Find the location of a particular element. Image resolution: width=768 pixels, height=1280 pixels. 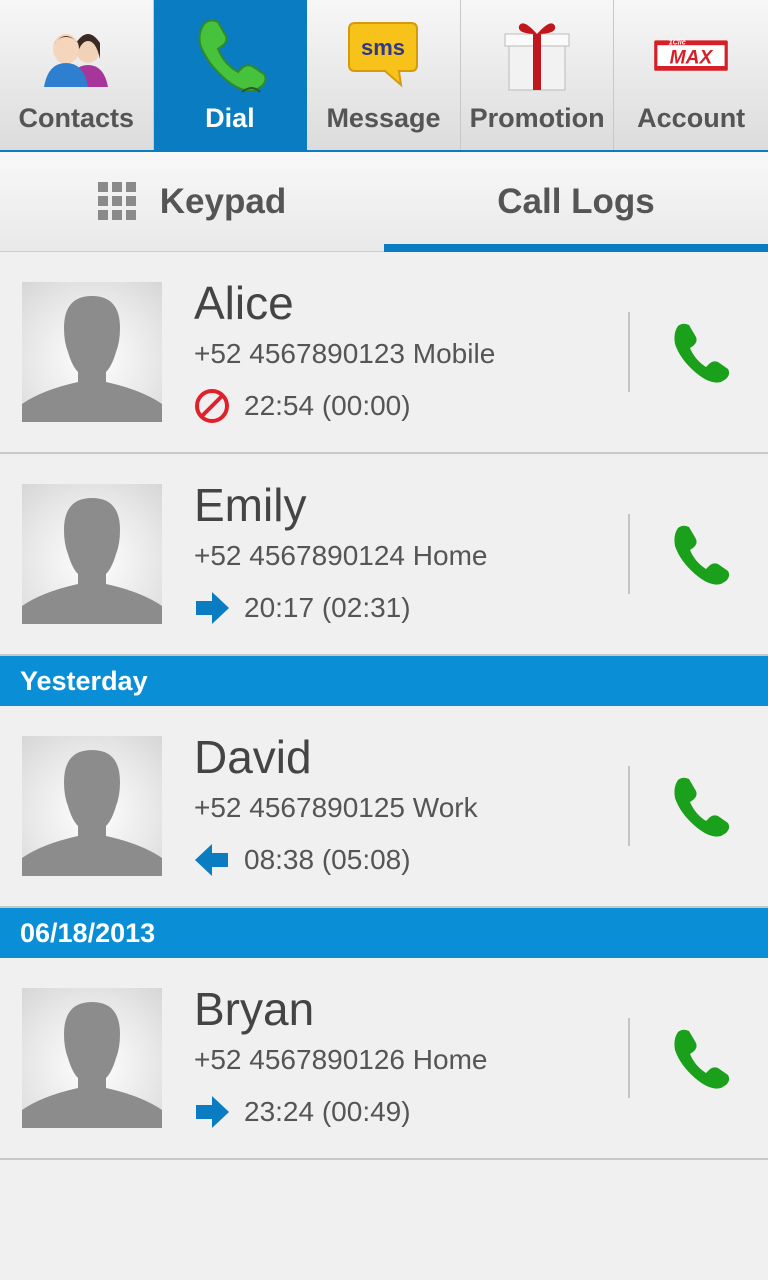

call-info: 08:38 (05:08) is located at coordinates (302, 860).